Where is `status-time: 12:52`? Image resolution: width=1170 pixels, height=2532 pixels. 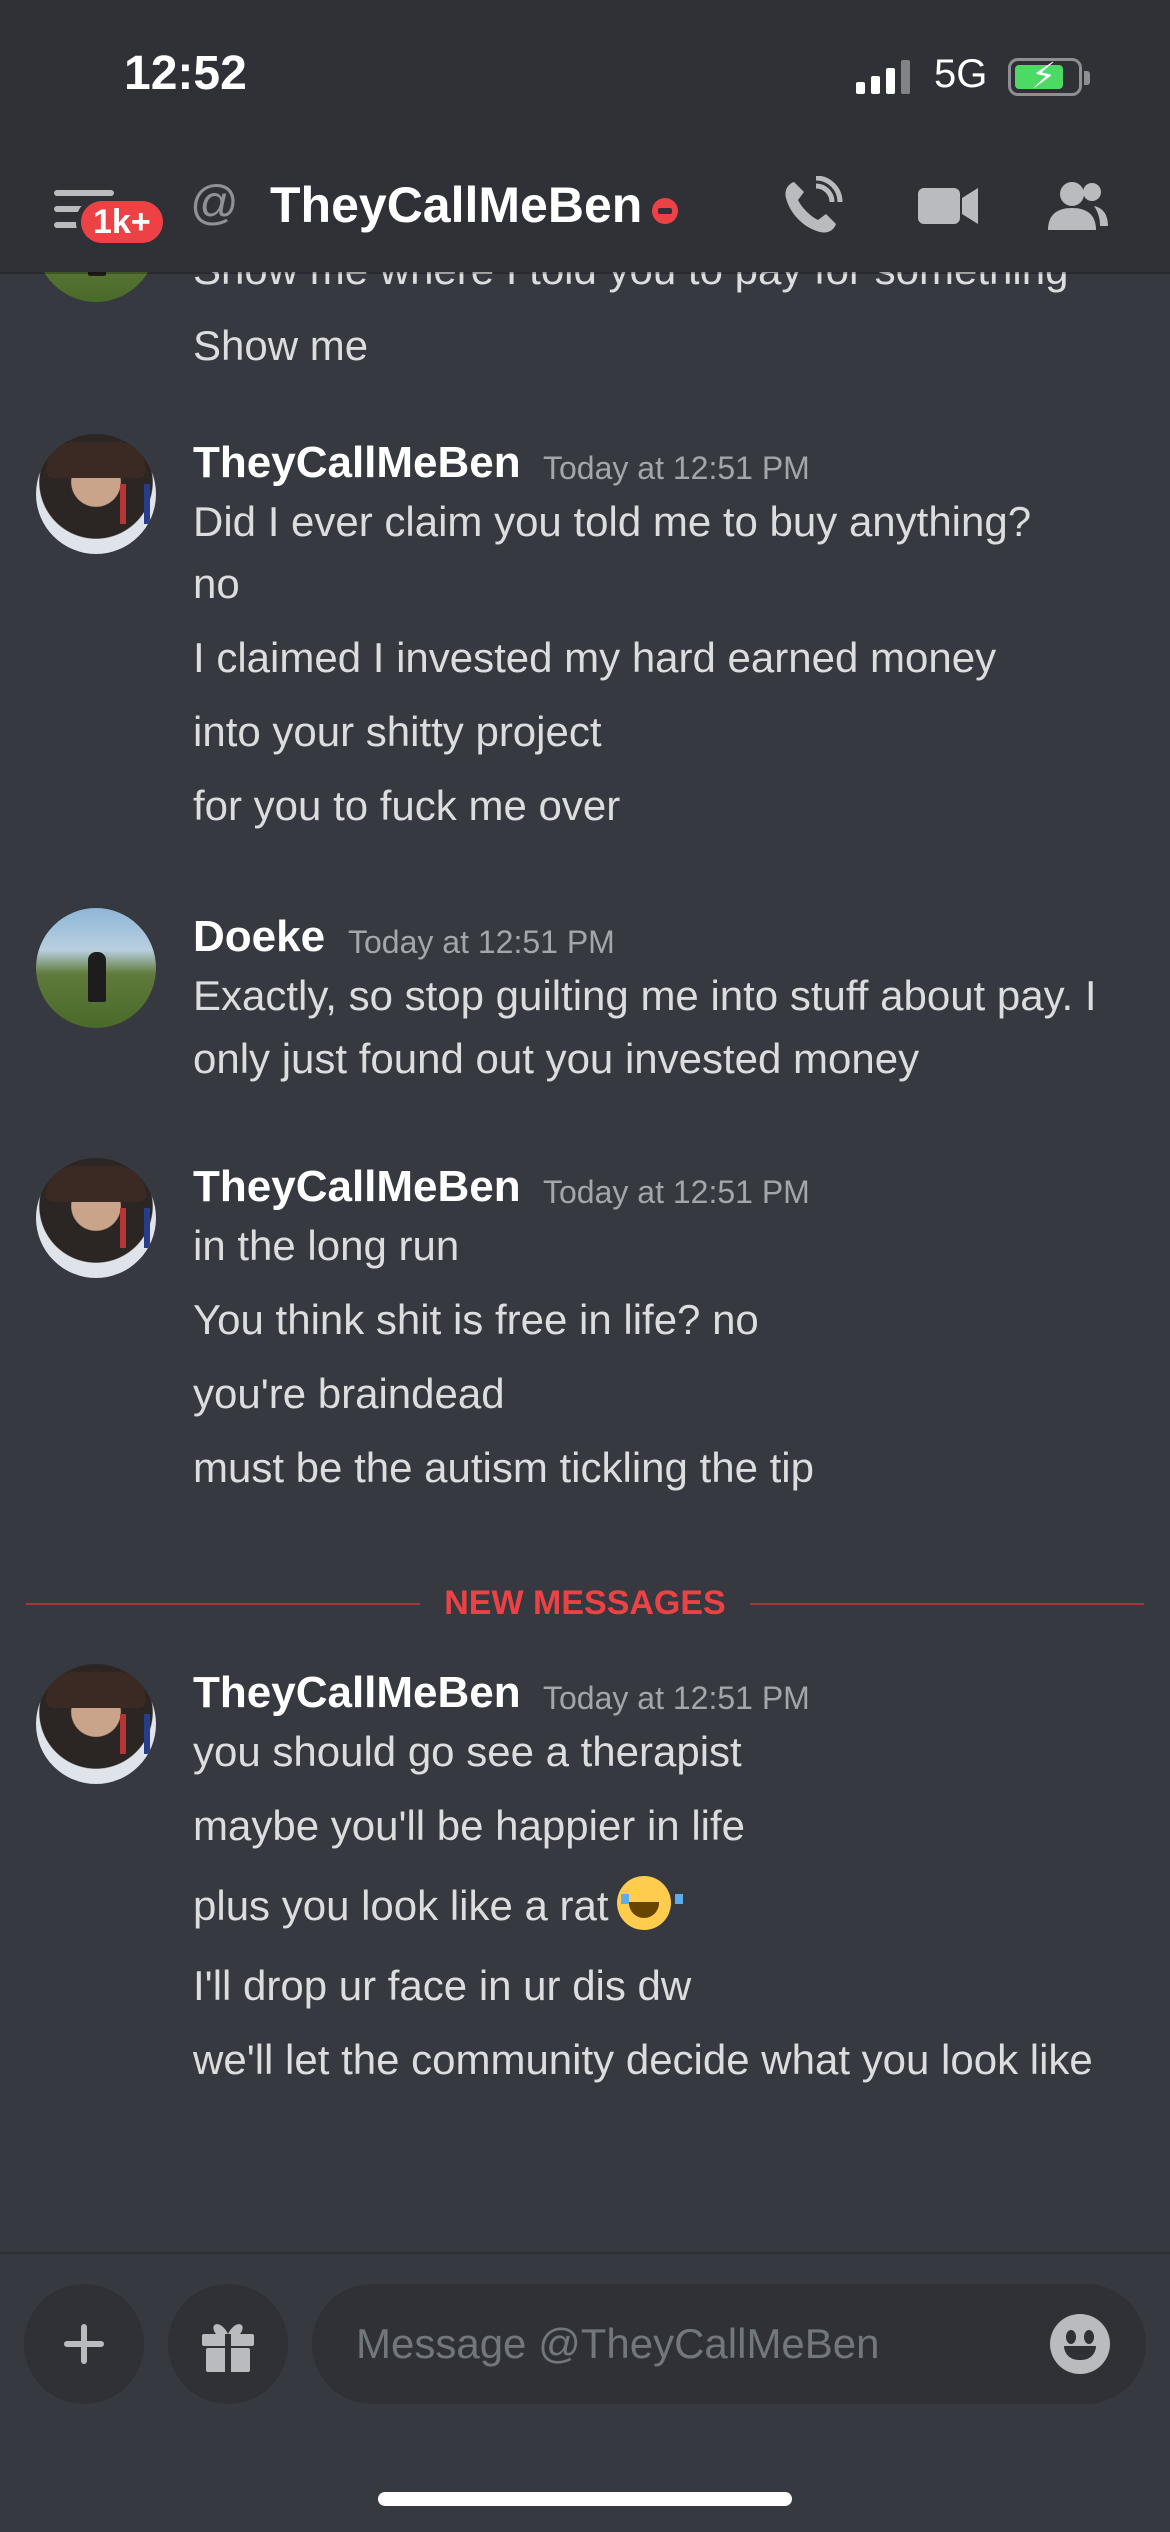 status-time: 12:52 is located at coordinates (185, 73).